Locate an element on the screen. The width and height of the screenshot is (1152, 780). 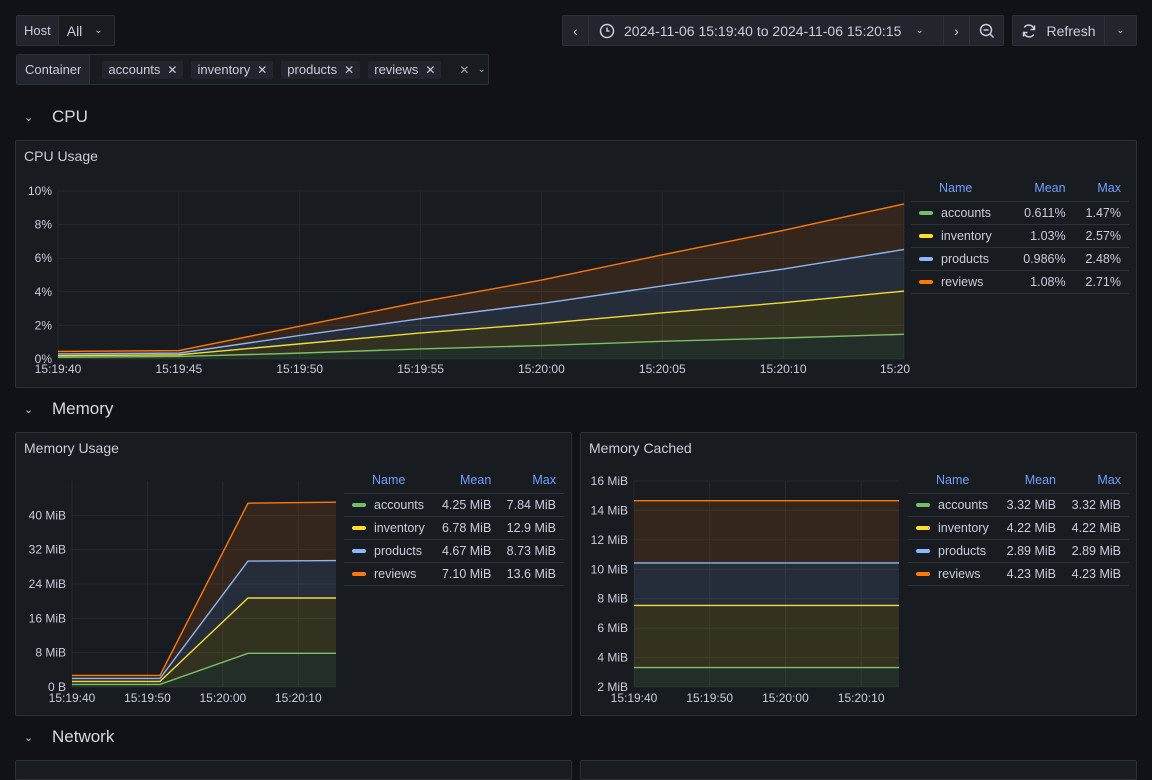
legend-row-accounts: accounts 4.25 MiB 7.84 MiB is located at coordinates (454, 504).